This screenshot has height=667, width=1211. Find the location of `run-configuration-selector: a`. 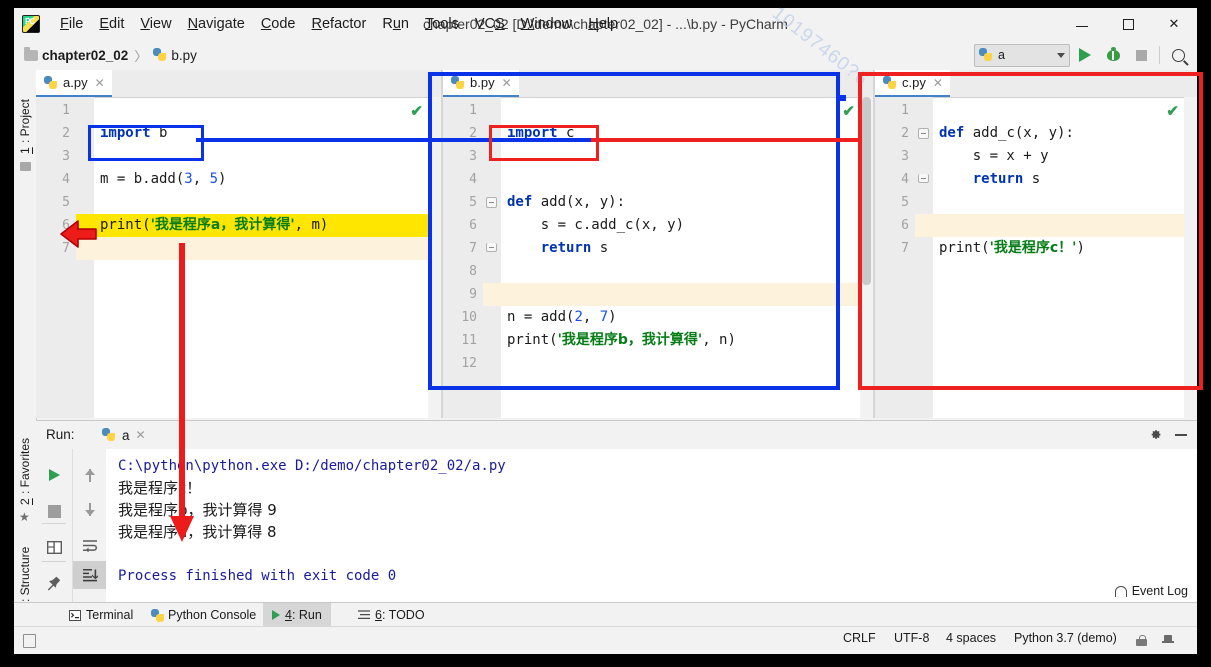

run-configuration-selector: a is located at coordinates (1022, 55).